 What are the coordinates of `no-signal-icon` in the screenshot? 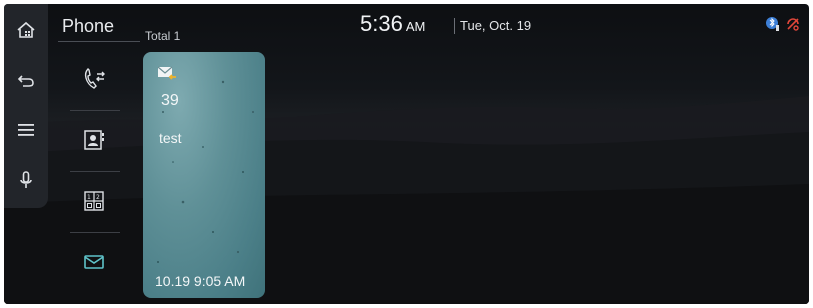 It's located at (793, 24).